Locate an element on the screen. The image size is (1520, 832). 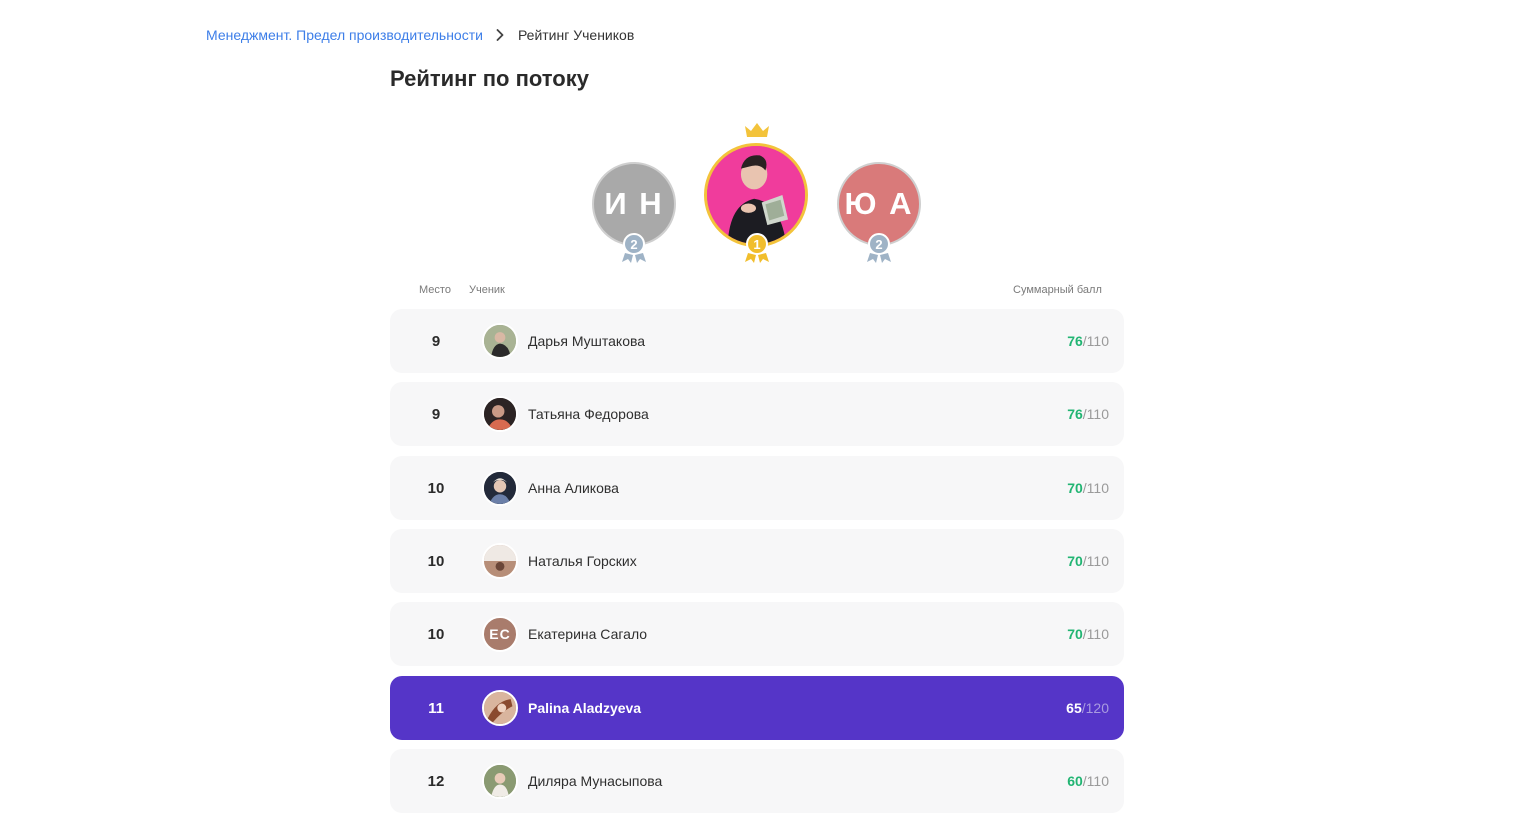
score-value: 60 is located at coordinates (1075, 781).